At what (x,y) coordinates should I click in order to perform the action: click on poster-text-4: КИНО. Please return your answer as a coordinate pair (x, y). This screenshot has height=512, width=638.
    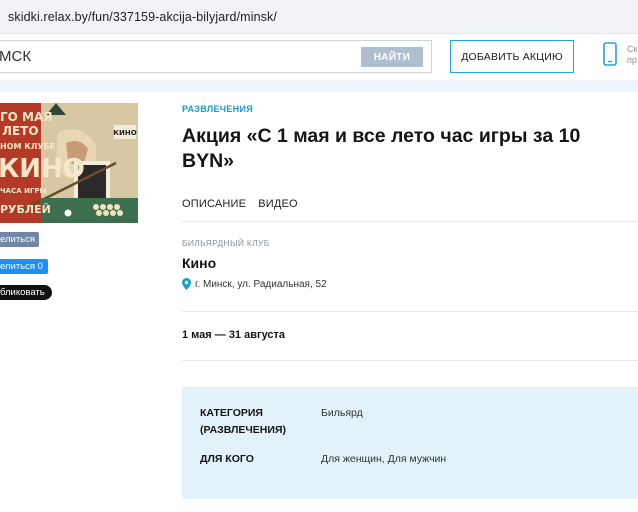
    Looking at the image, I should click on (42, 169).